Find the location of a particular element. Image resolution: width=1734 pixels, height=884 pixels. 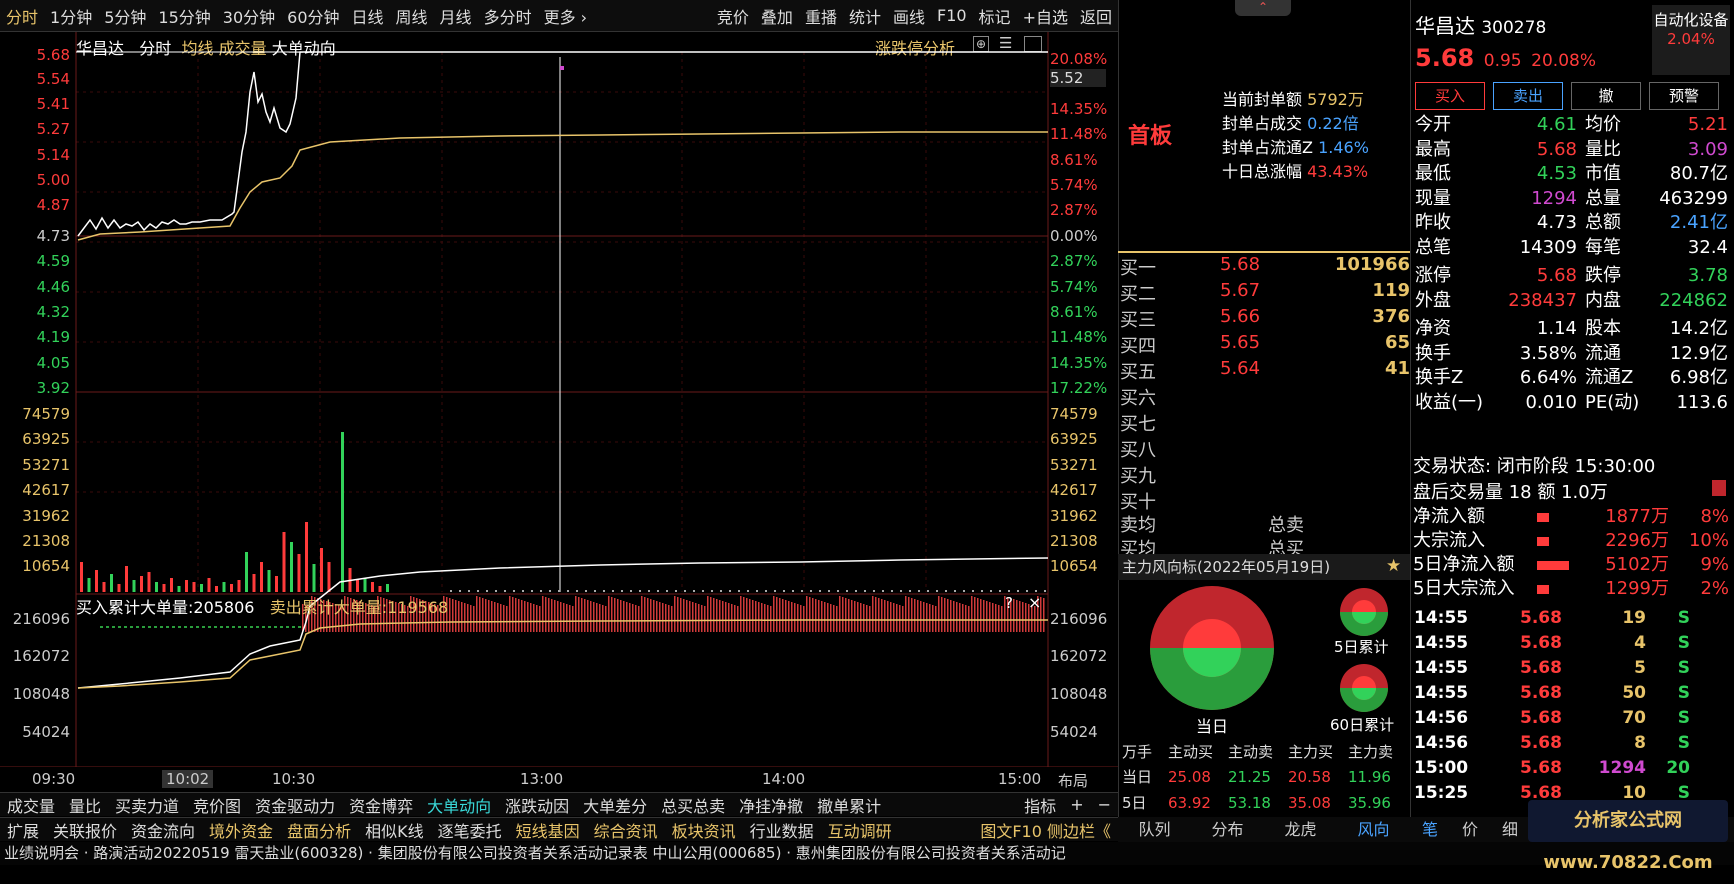

tool-add-watch: +自选 is located at coordinates (1045, 16).